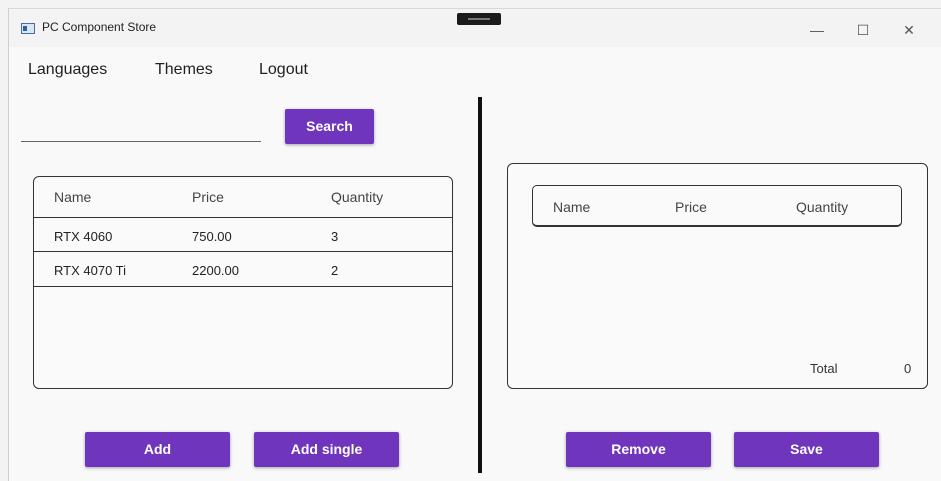 This screenshot has width=941, height=481. Describe the element at coordinates (806, 449) in the screenshot. I see `save-button: Save` at that location.